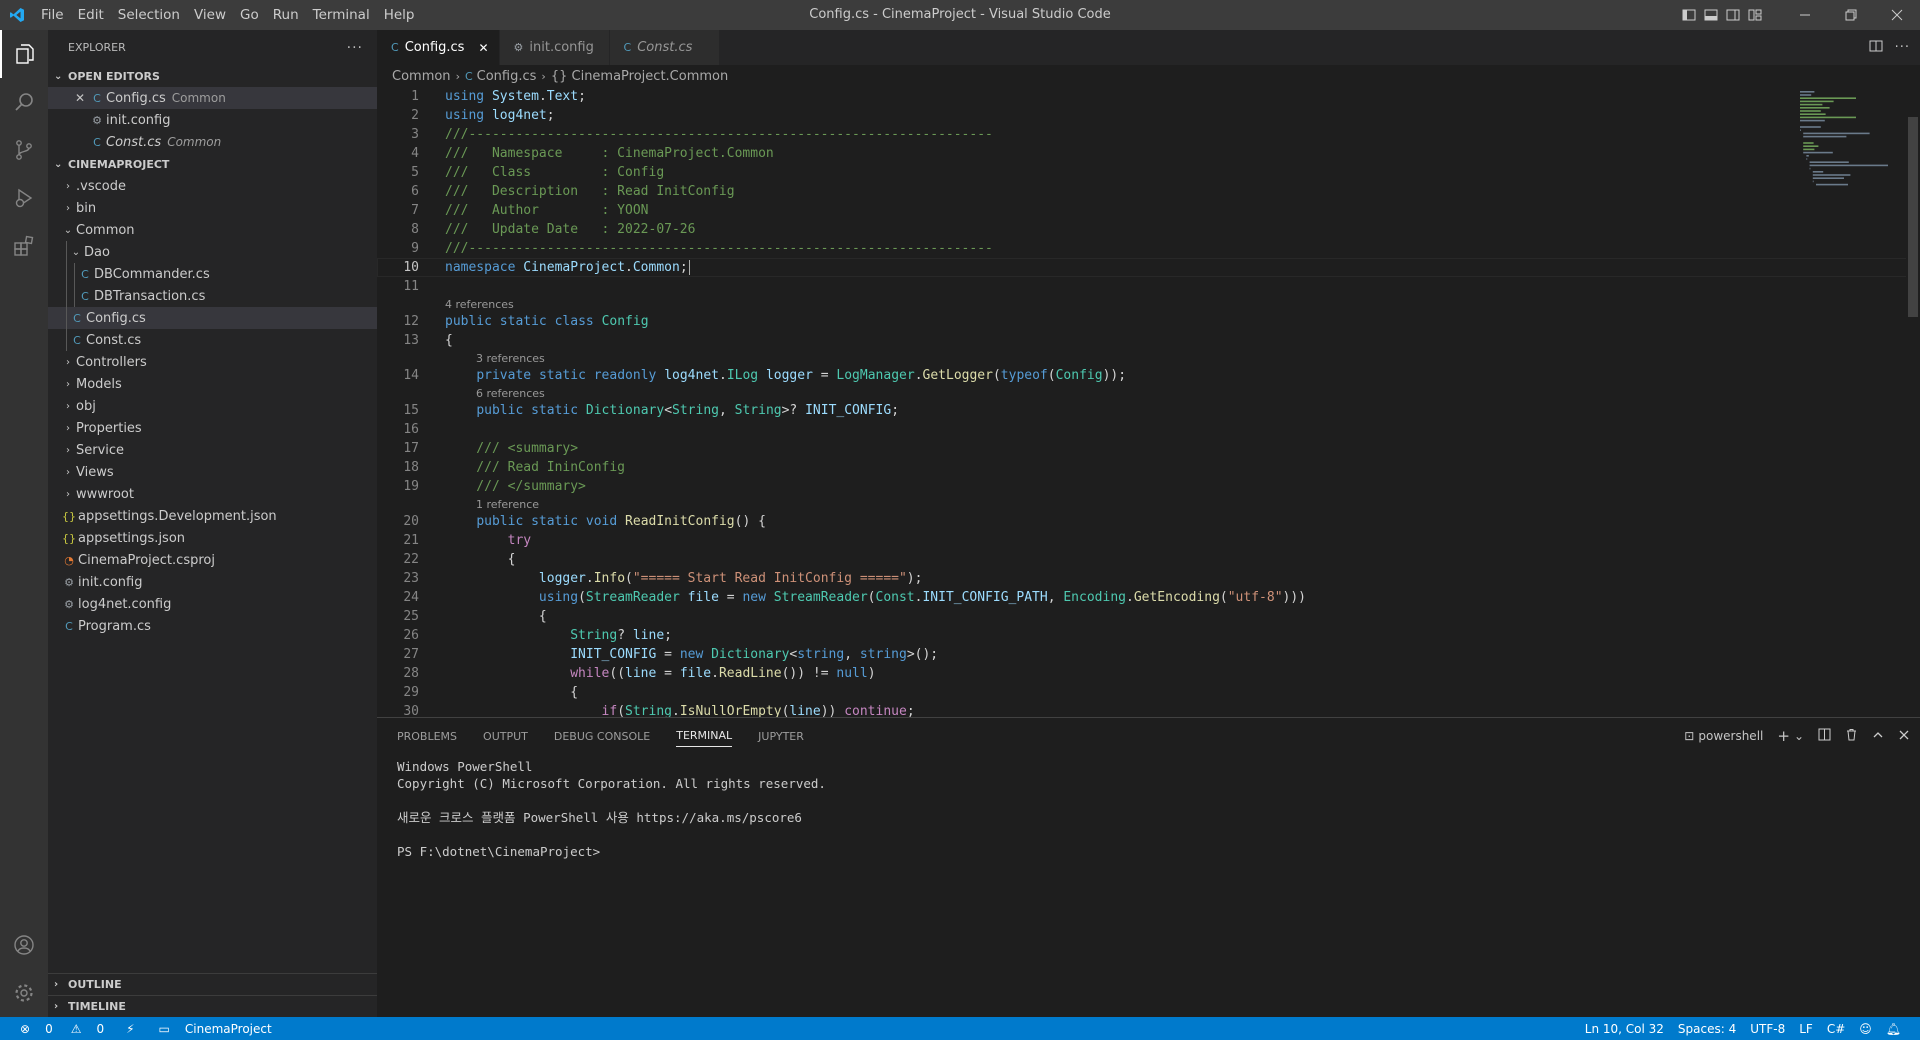 The width and height of the screenshot is (1920, 1040). Describe the element at coordinates (1836, 1029) in the screenshot. I see `language-mode: C#` at that location.